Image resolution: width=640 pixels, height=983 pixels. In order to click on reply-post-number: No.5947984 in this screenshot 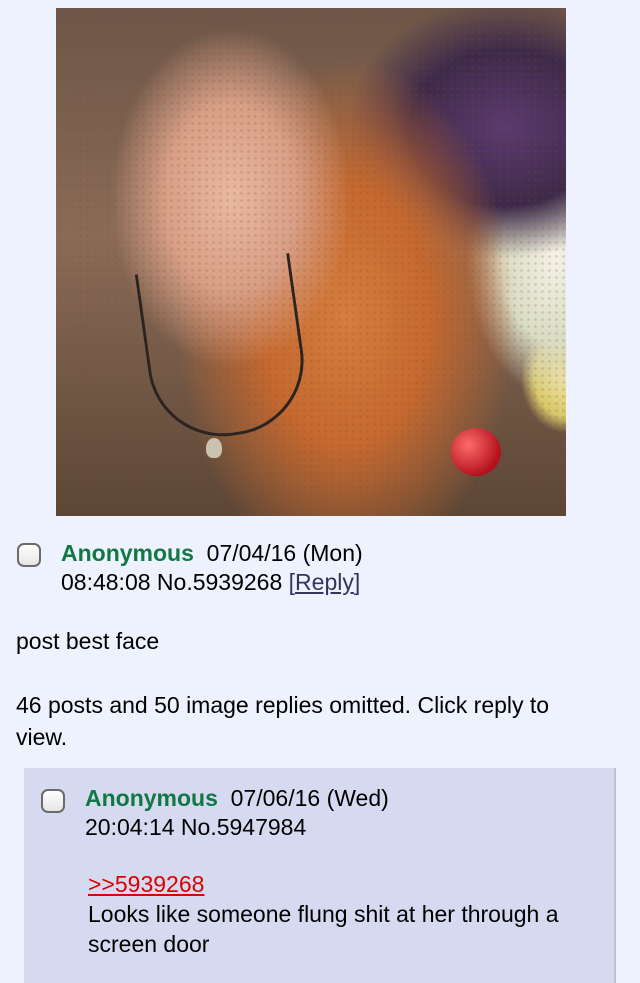, I will do `click(243, 827)`.